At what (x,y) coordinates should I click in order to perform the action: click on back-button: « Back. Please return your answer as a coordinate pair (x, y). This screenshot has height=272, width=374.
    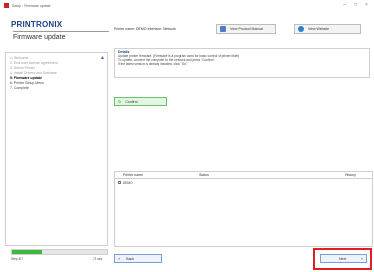
    Looking at the image, I should click on (138, 258).